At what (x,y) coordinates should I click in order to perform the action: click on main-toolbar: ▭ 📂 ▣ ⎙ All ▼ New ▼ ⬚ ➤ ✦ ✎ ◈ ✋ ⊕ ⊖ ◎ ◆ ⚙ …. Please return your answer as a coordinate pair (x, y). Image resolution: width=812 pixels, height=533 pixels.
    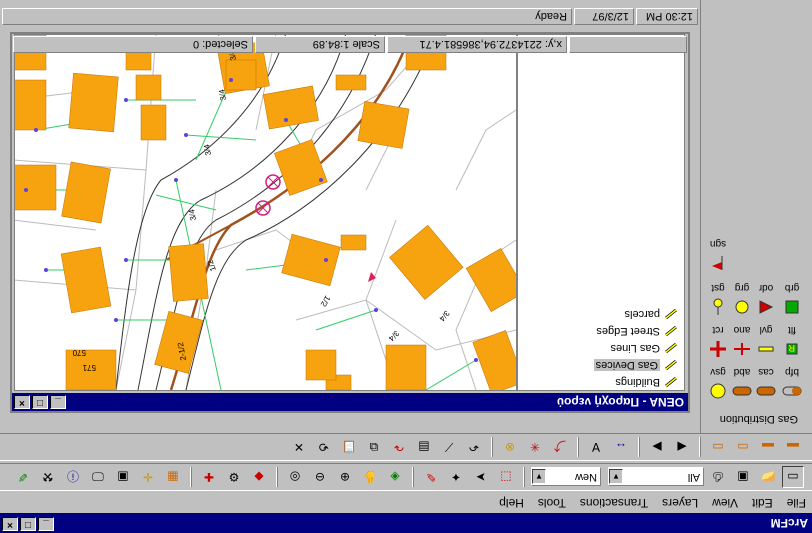
    Looking at the image, I should click on (406, 477).